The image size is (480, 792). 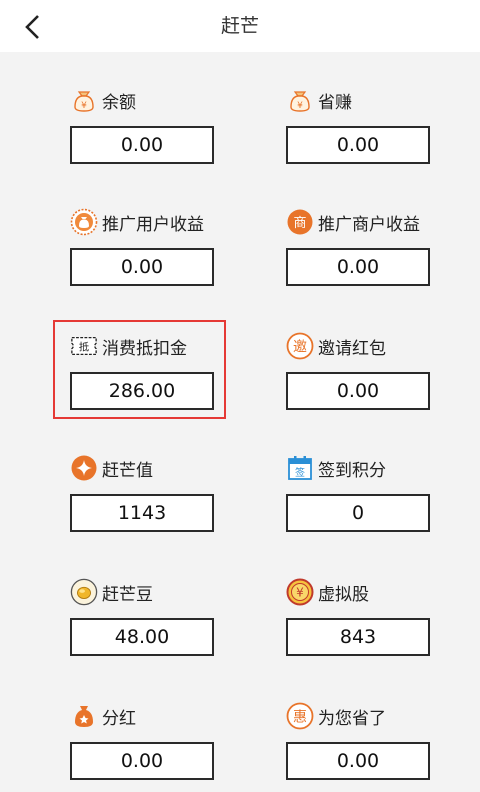 I want to click on merchant-promotion-label: 推广商户收益, so click(x=369, y=224).